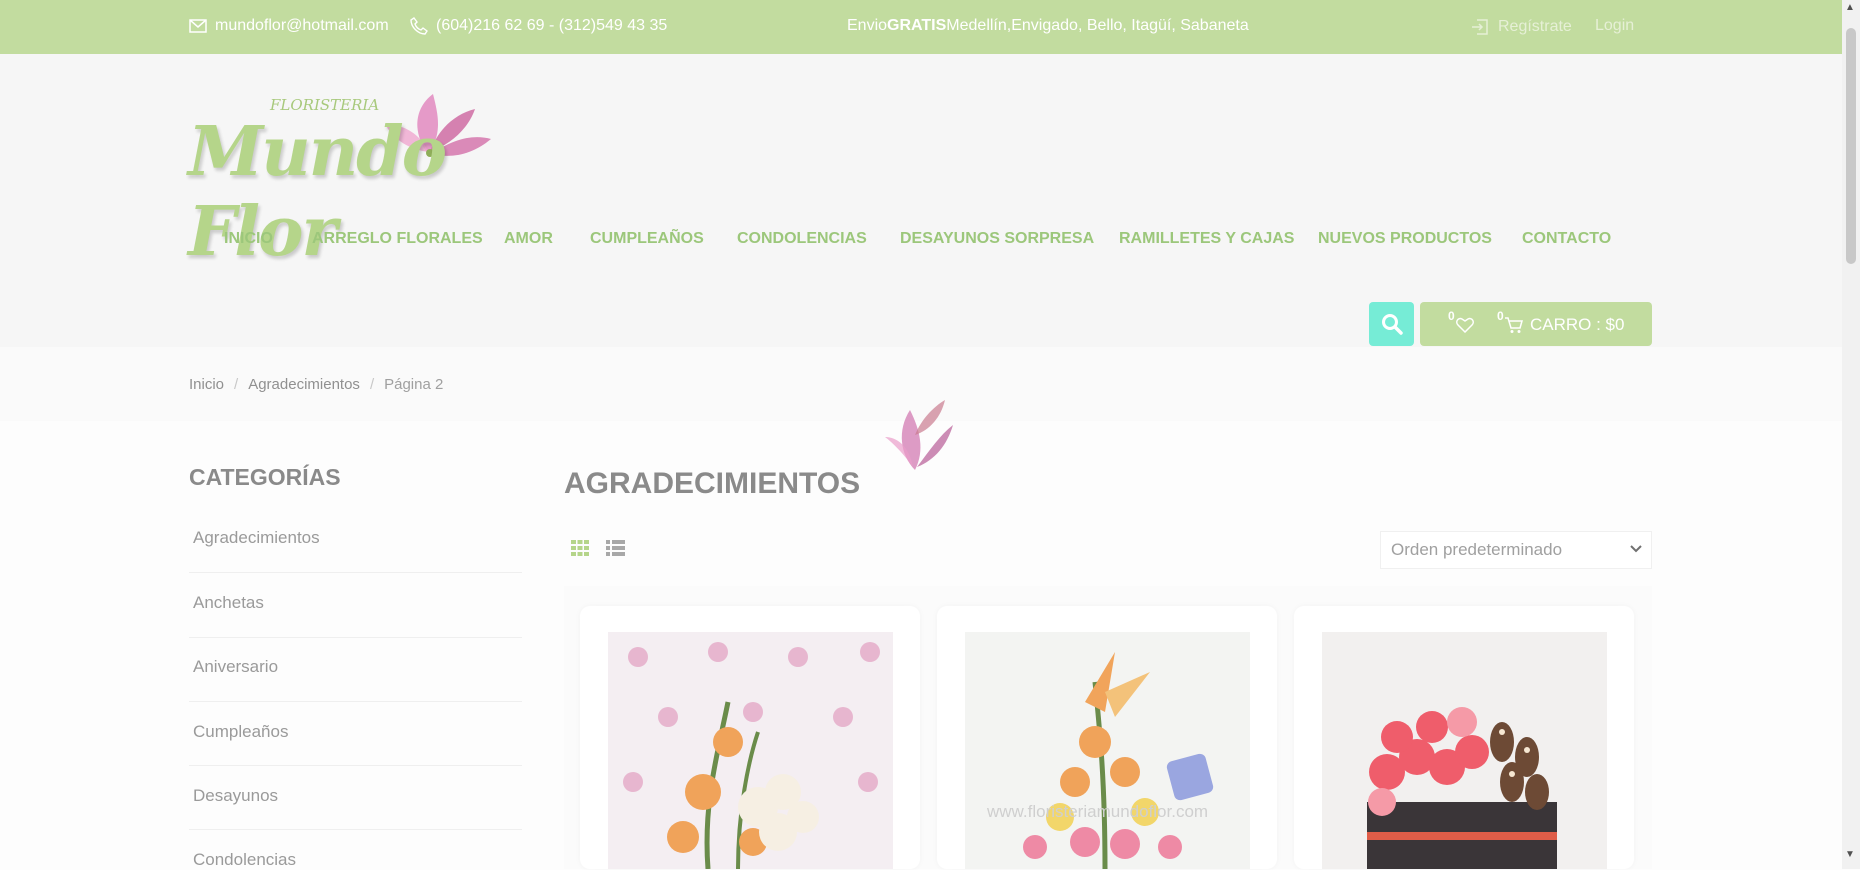  I want to click on email-contact: mundoflor@hotmail.com, so click(289, 26).